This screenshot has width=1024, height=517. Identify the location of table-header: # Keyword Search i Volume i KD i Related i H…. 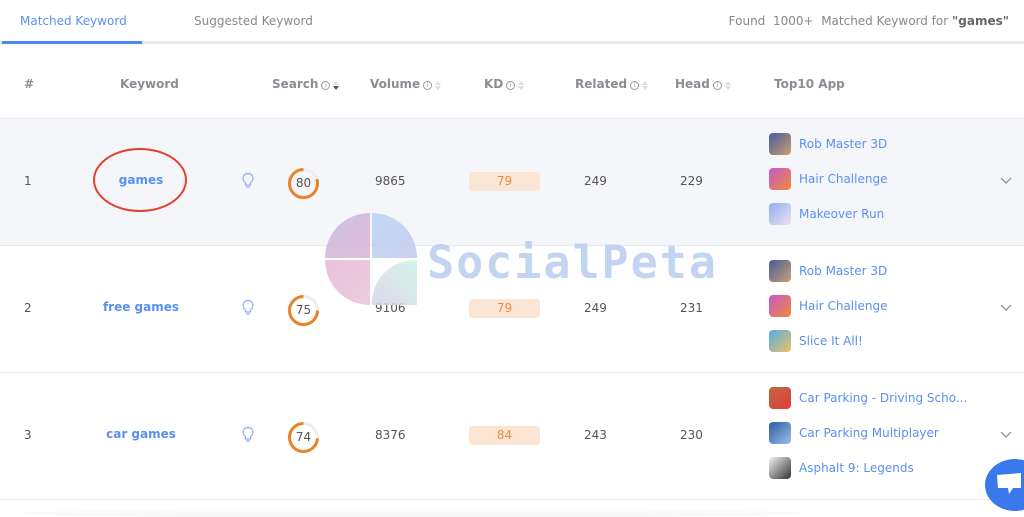
(512, 83).